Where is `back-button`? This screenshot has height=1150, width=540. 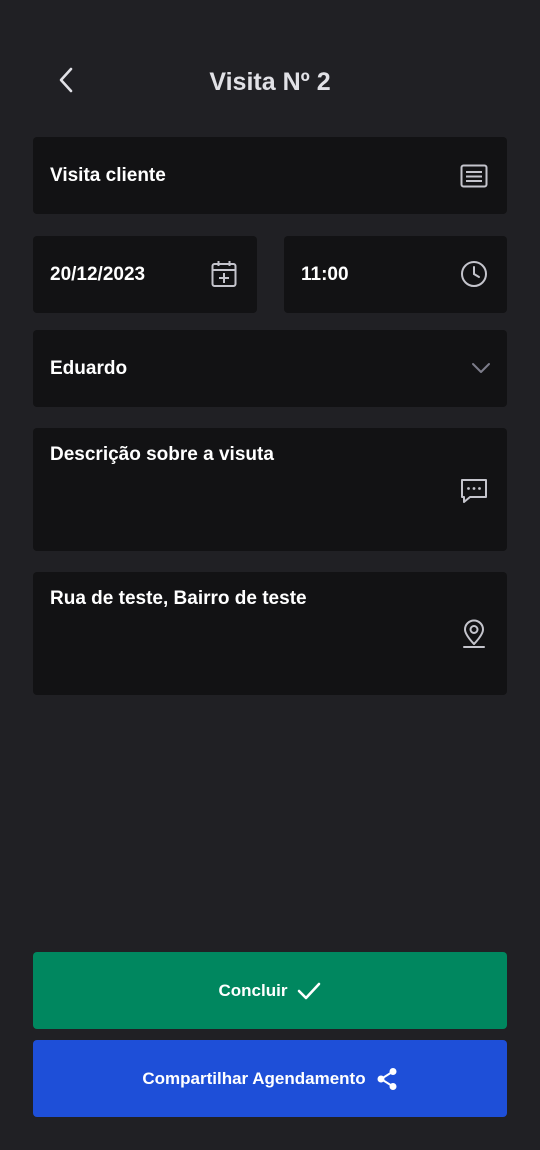 back-button is located at coordinates (66, 82).